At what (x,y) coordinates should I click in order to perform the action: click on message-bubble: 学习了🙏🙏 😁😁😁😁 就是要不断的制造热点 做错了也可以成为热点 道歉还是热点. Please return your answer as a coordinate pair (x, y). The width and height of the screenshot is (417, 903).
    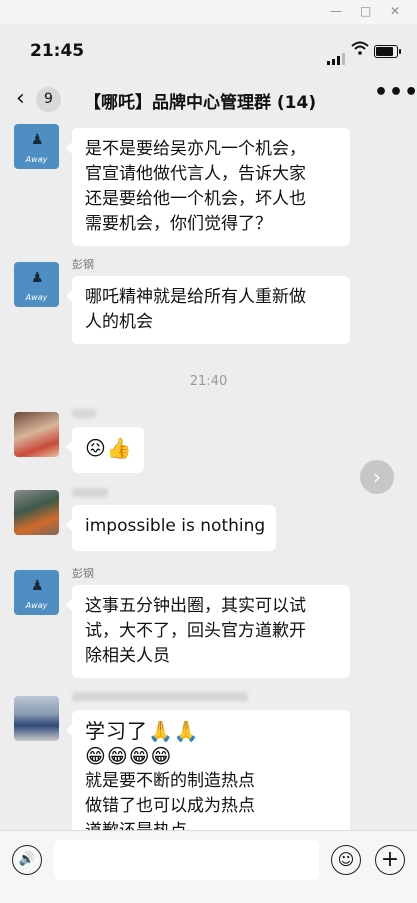
    Looking at the image, I should click on (208, 770).